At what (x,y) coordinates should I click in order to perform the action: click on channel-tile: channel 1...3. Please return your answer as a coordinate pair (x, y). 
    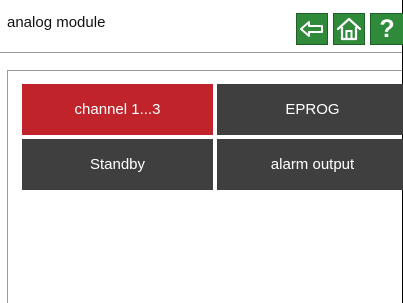
    Looking at the image, I should click on (117, 109).